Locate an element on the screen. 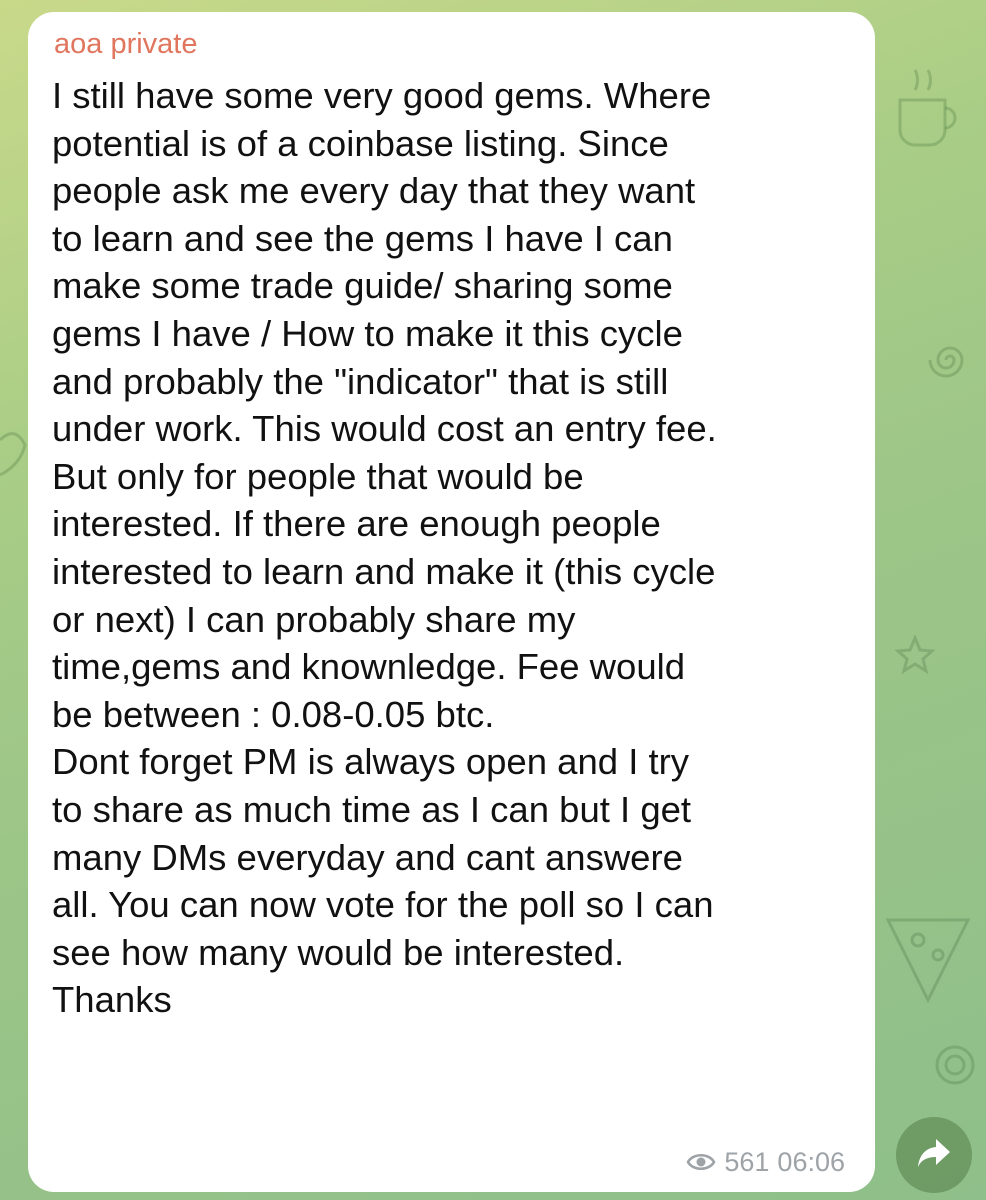 Image resolution: width=986 pixels, height=1200 pixels. pizza-doodle-icon is located at coordinates (928, 961).